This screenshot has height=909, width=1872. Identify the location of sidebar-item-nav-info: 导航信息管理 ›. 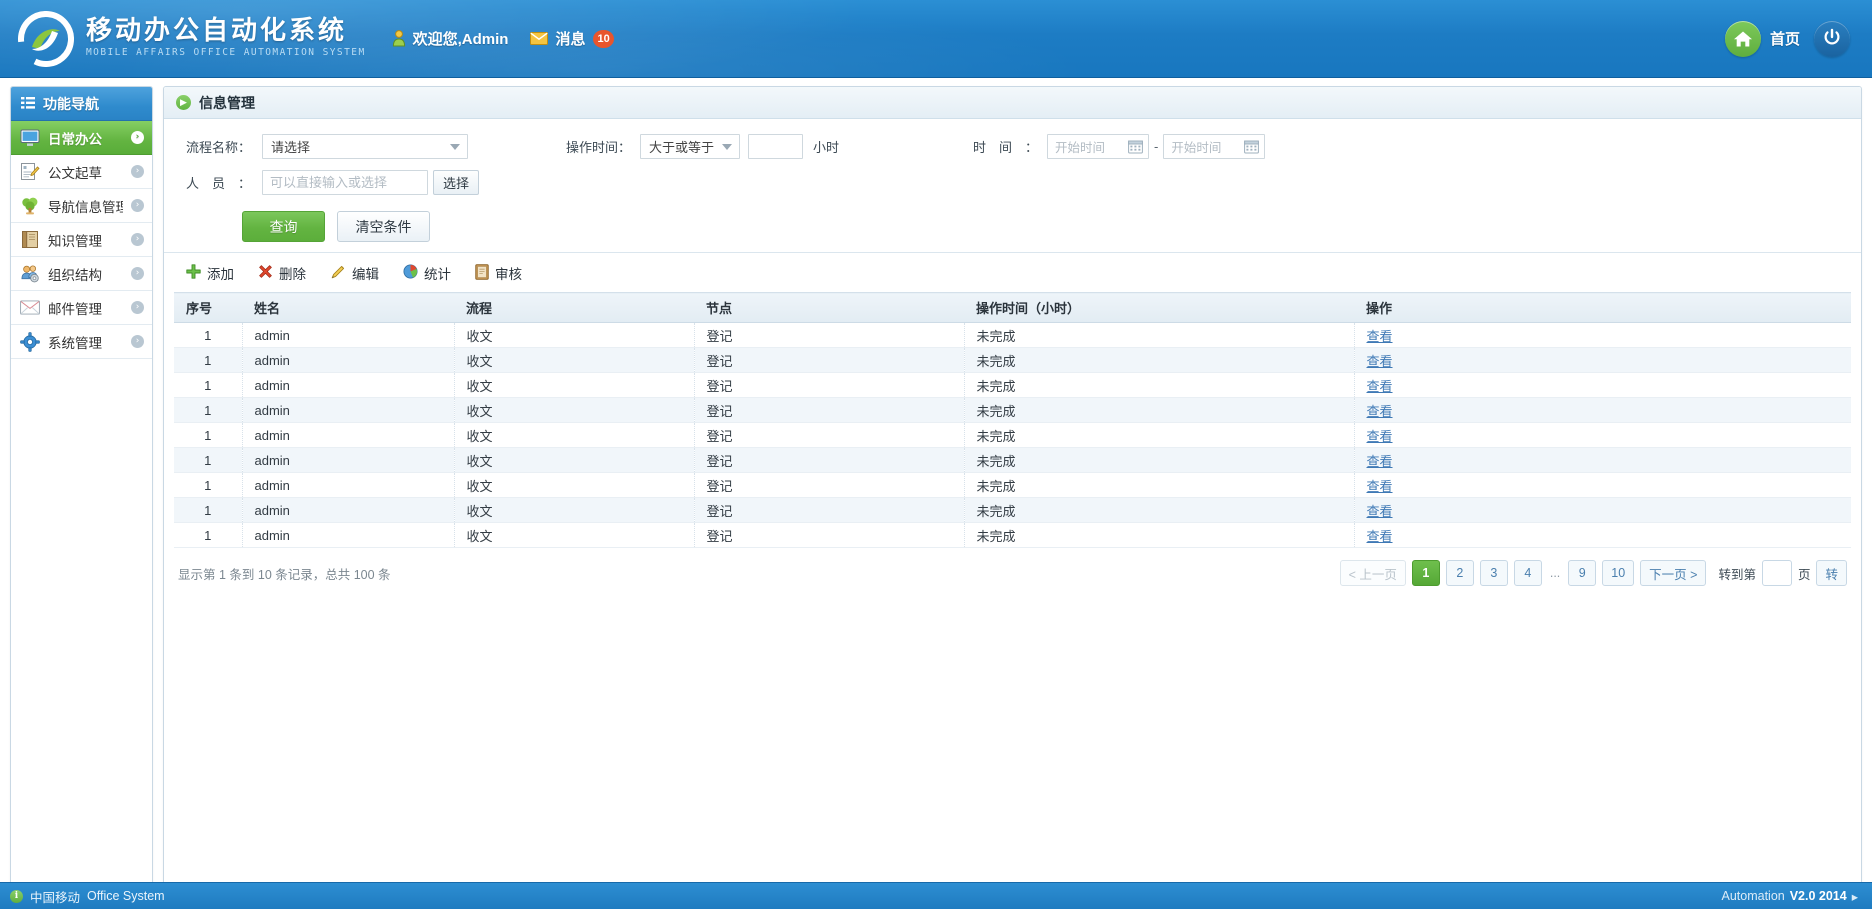
(81, 206).